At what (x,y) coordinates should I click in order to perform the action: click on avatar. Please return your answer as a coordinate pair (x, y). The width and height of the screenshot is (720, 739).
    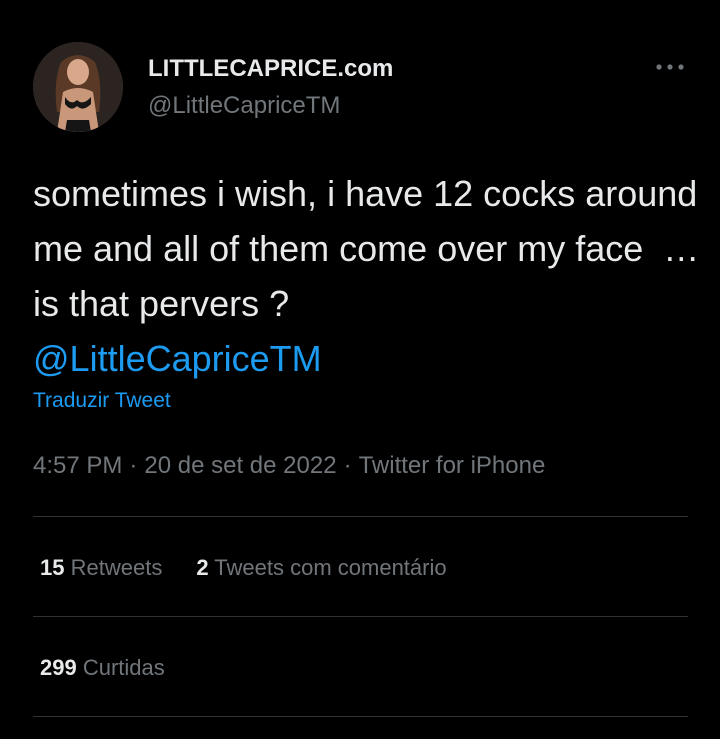
    Looking at the image, I should click on (78, 87).